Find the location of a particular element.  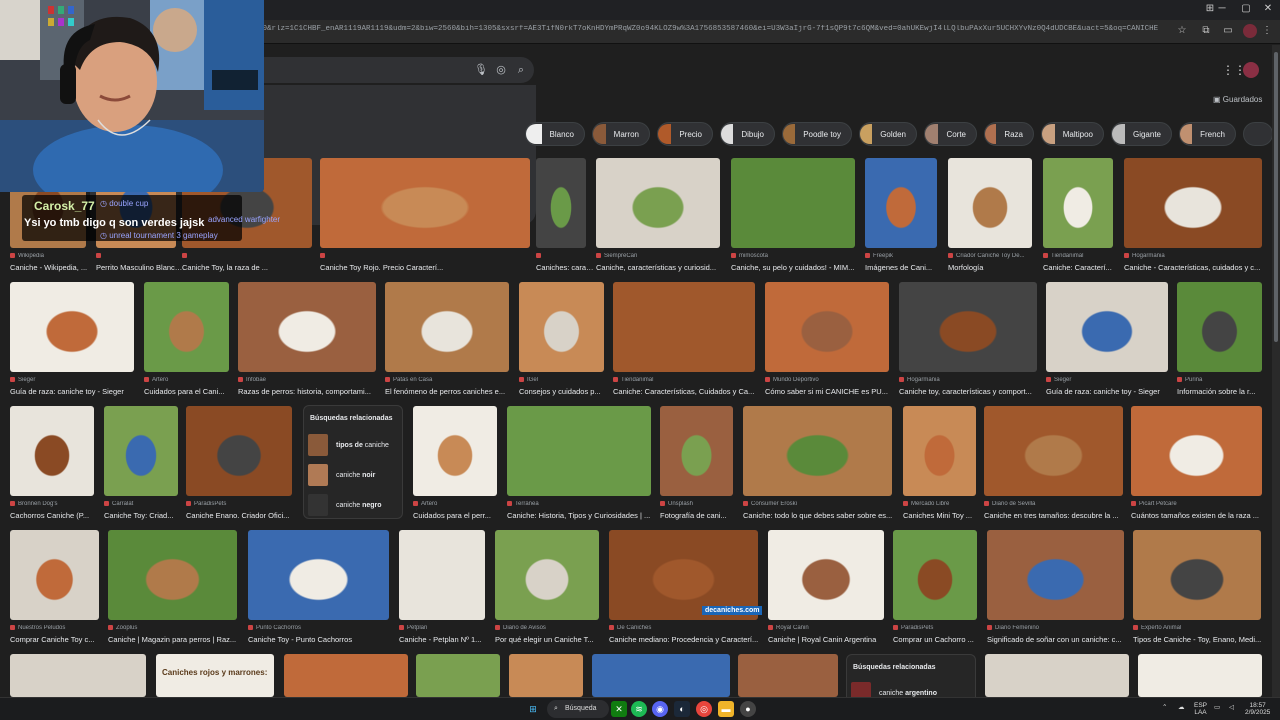

steam-icon: ◐ is located at coordinates (682, 709).